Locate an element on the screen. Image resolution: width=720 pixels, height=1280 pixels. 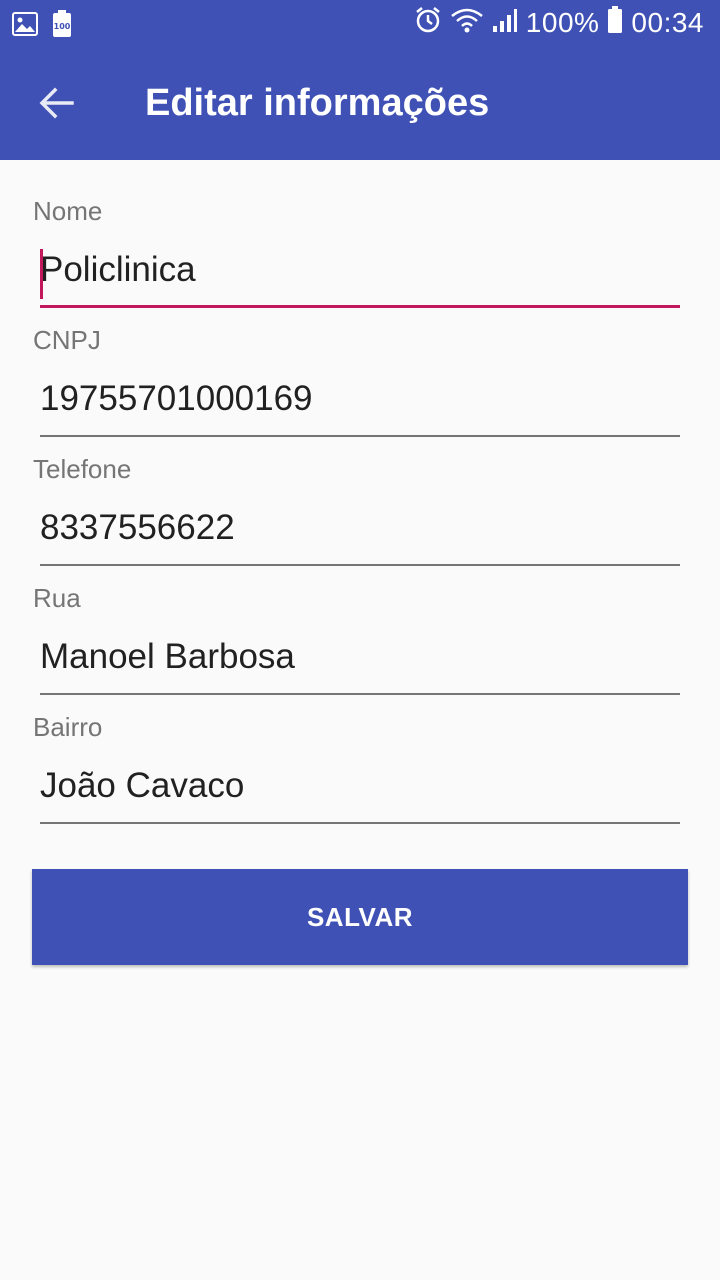
alarm-icon is located at coordinates (428, 22).